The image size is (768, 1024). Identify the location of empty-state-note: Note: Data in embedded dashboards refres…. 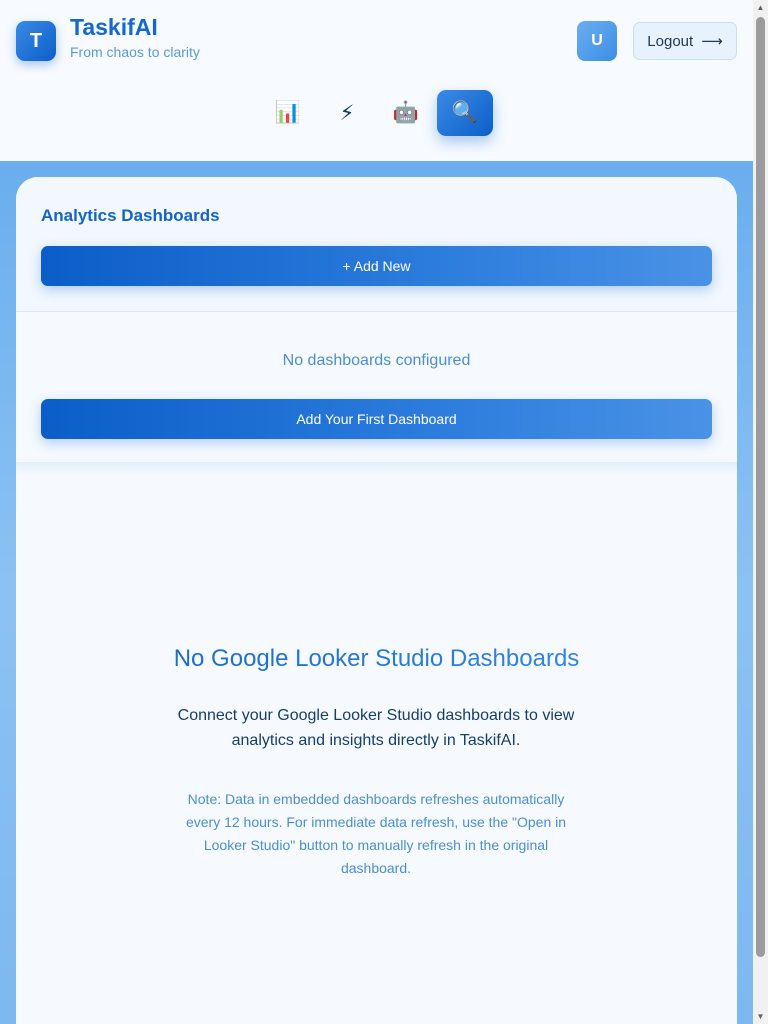
(376, 833).